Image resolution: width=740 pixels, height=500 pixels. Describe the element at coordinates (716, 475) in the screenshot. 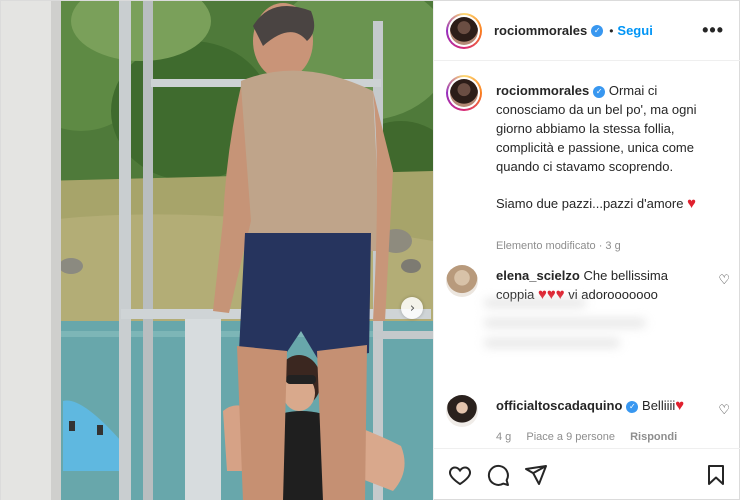

I see `bookmark-icon` at that location.